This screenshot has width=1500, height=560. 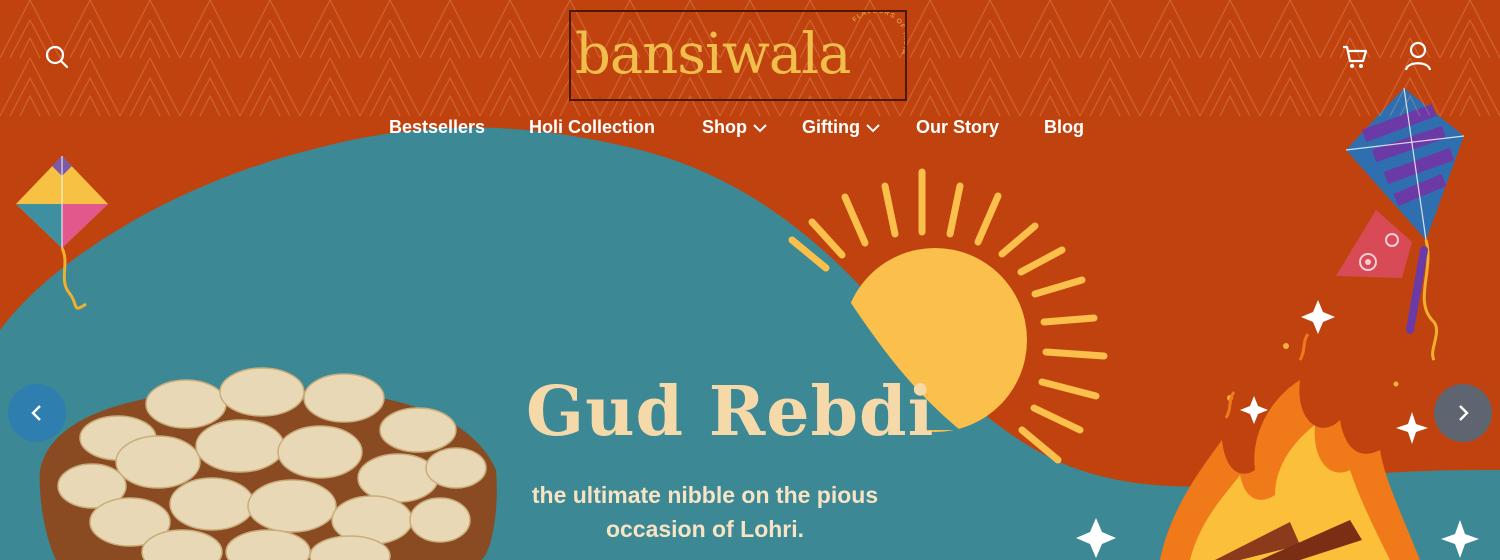 I want to click on nav-holi-collection-label: Holi Collection, so click(x=592, y=127).